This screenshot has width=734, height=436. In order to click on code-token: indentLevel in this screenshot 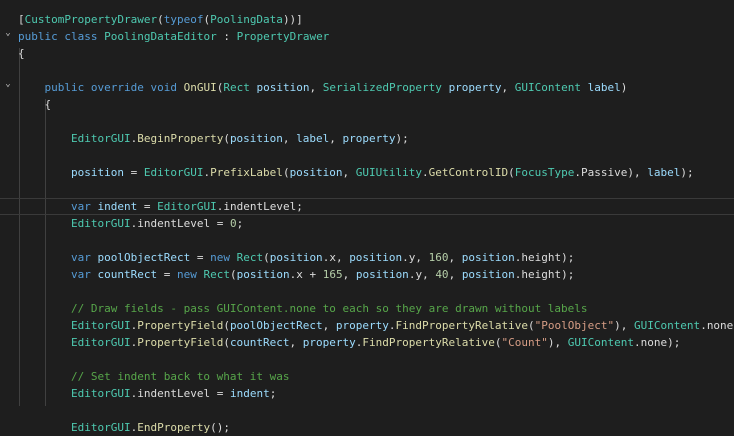, I will do `click(174, 393)`.